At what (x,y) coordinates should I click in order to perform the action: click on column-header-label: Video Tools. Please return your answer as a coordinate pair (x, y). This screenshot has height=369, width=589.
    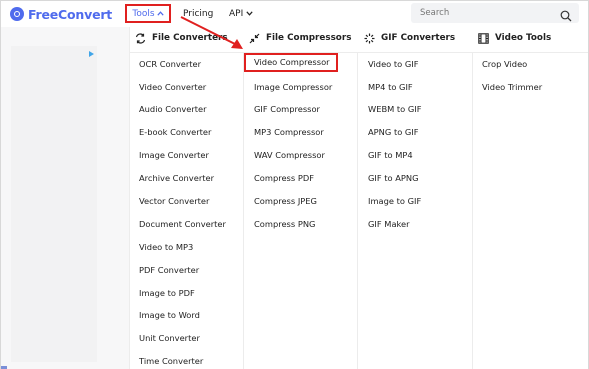
    Looking at the image, I should click on (523, 38).